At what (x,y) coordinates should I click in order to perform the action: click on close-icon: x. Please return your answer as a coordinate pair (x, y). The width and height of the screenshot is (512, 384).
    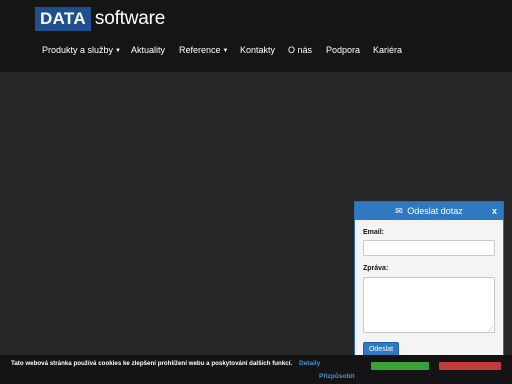
    Looking at the image, I should click on (494, 211).